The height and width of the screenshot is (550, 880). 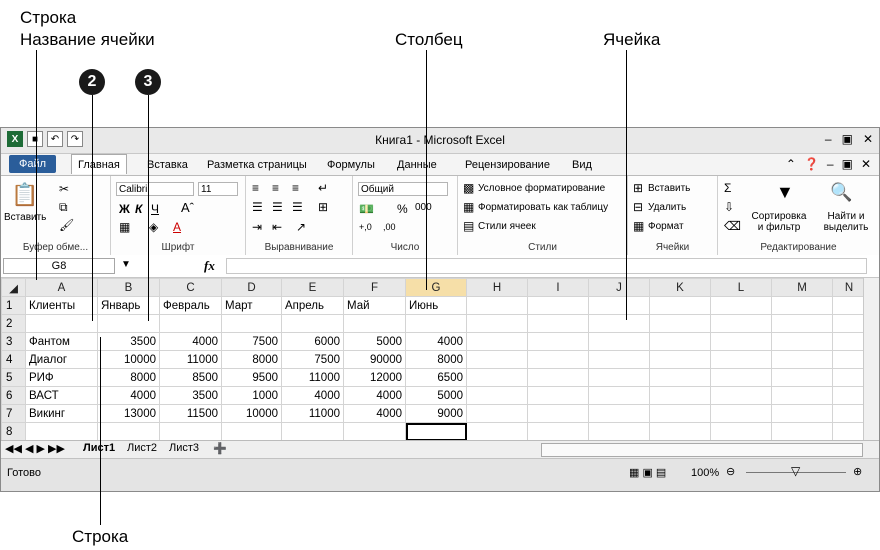 I want to click on row-header: 3, so click(x=13, y=341).